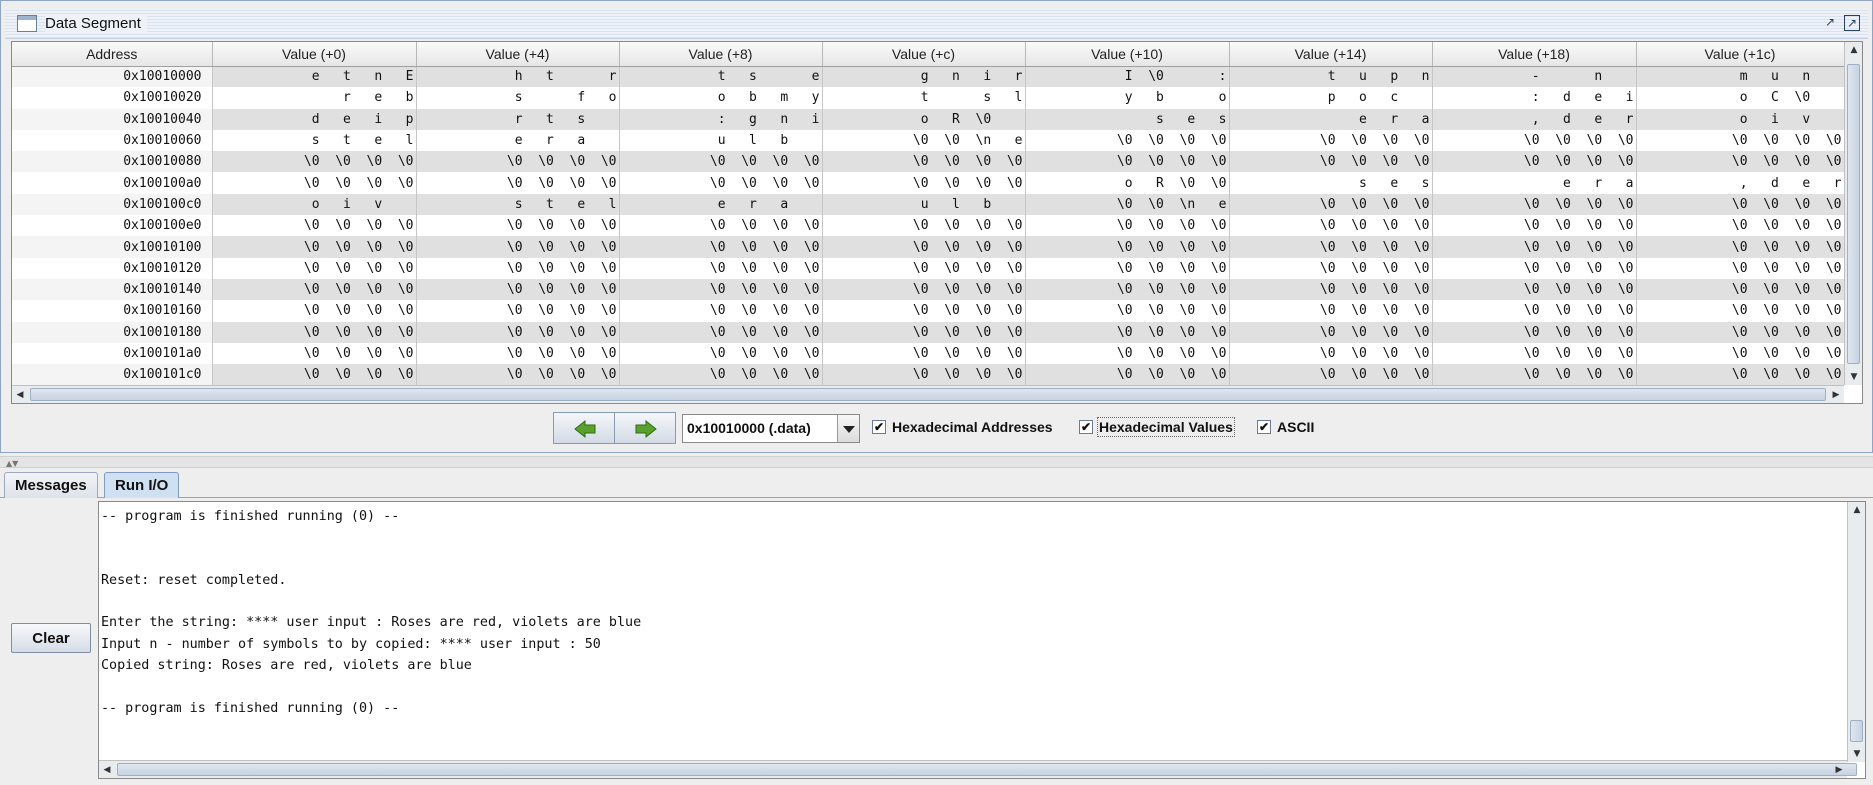  What do you see at coordinates (972, 429) in the screenshot?
I see `hex-addresses-checkbox: ✔ Hexadecimal Addresses` at bounding box center [972, 429].